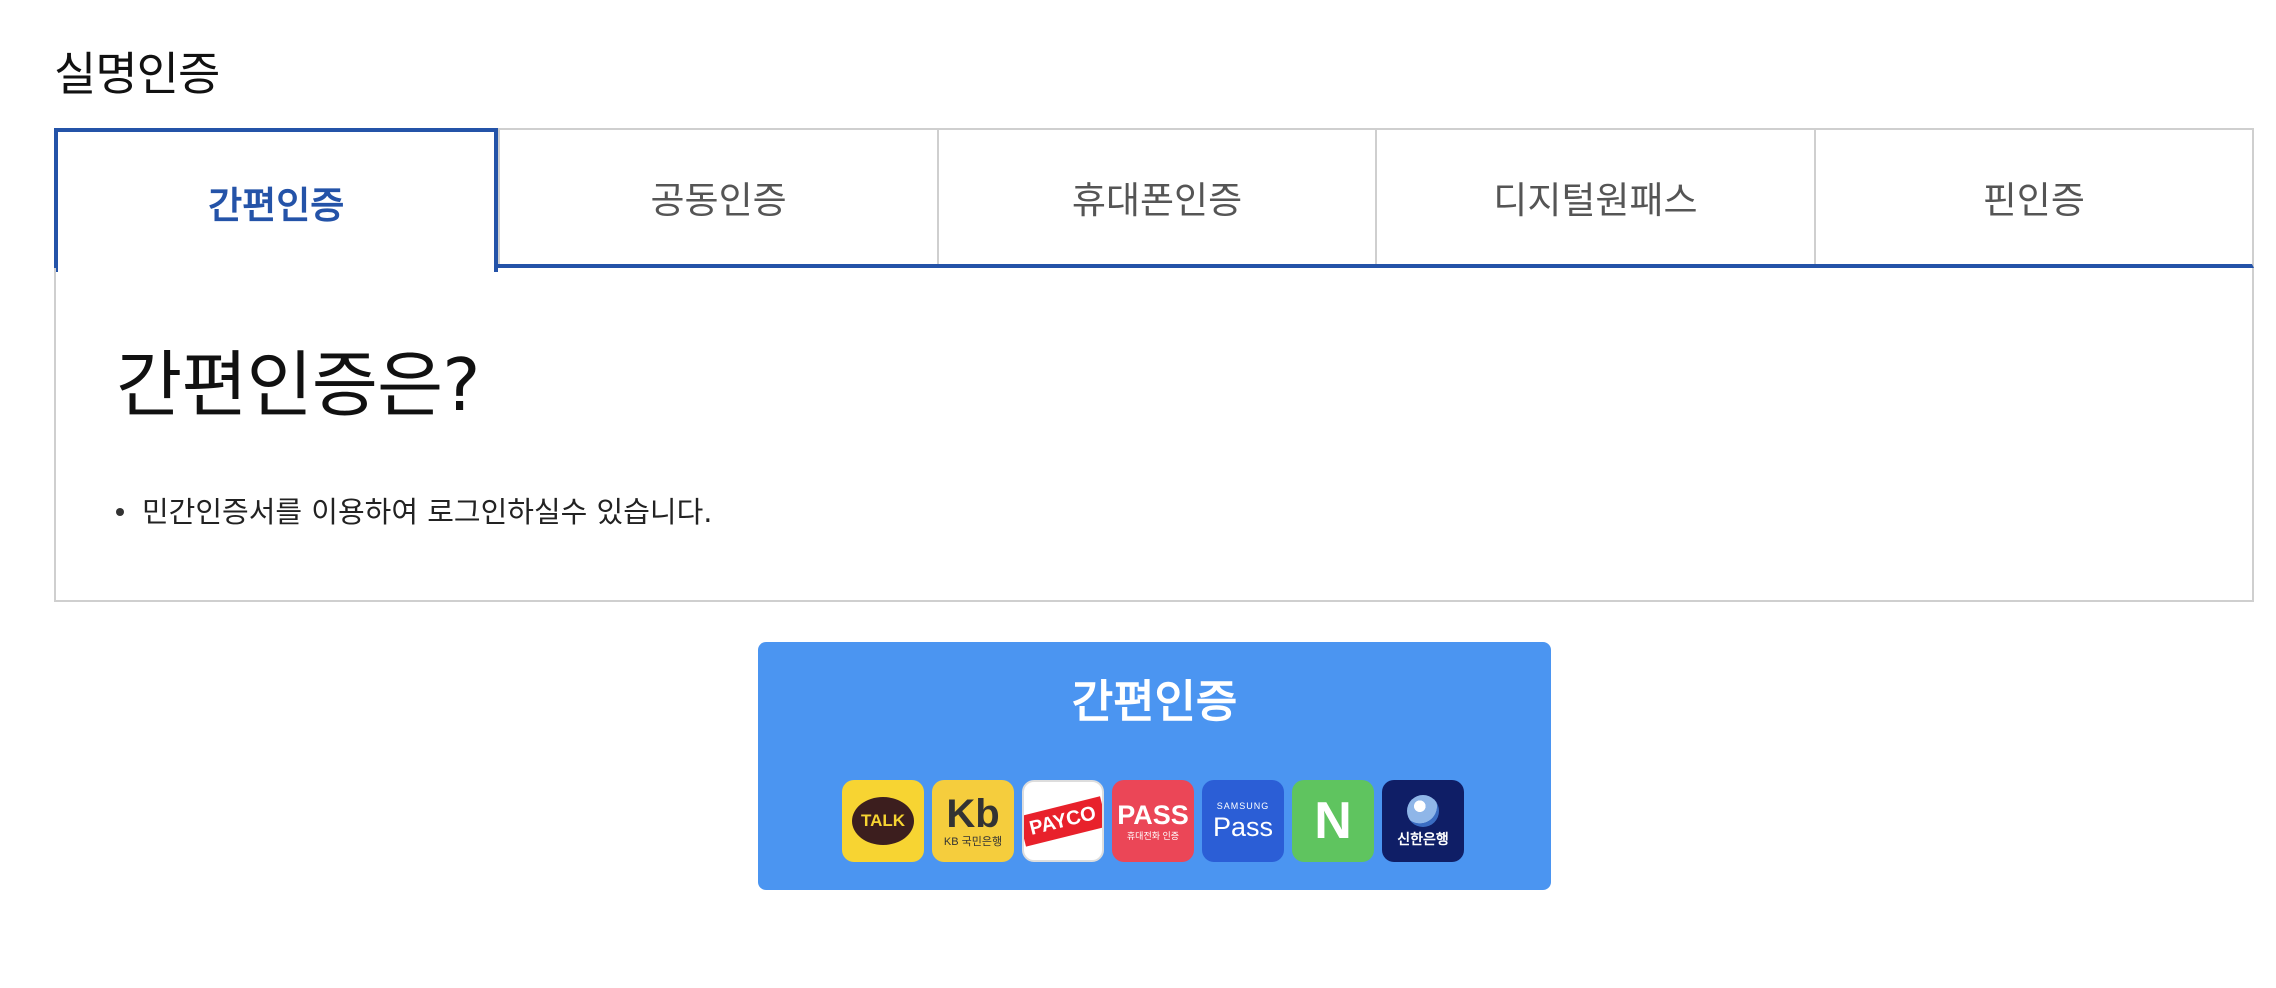 Image resolution: width=2276 pixels, height=988 pixels. I want to click on simple-auth-button-label: 간편인증, so click(1154, 701).